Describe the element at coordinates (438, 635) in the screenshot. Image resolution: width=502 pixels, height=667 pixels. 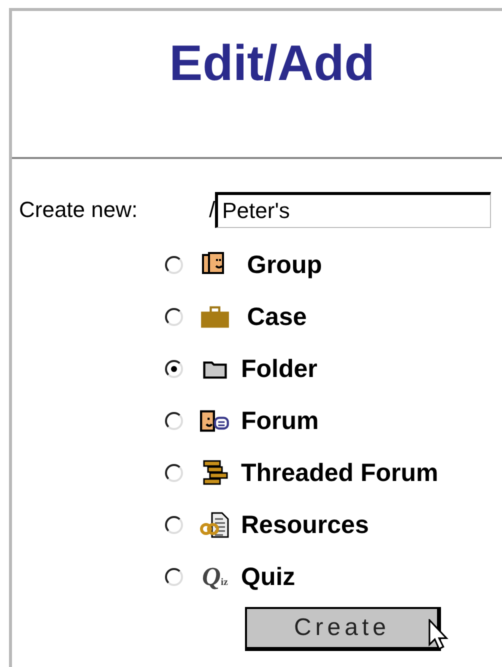
I see `mouse-pointer-icon` at that location.